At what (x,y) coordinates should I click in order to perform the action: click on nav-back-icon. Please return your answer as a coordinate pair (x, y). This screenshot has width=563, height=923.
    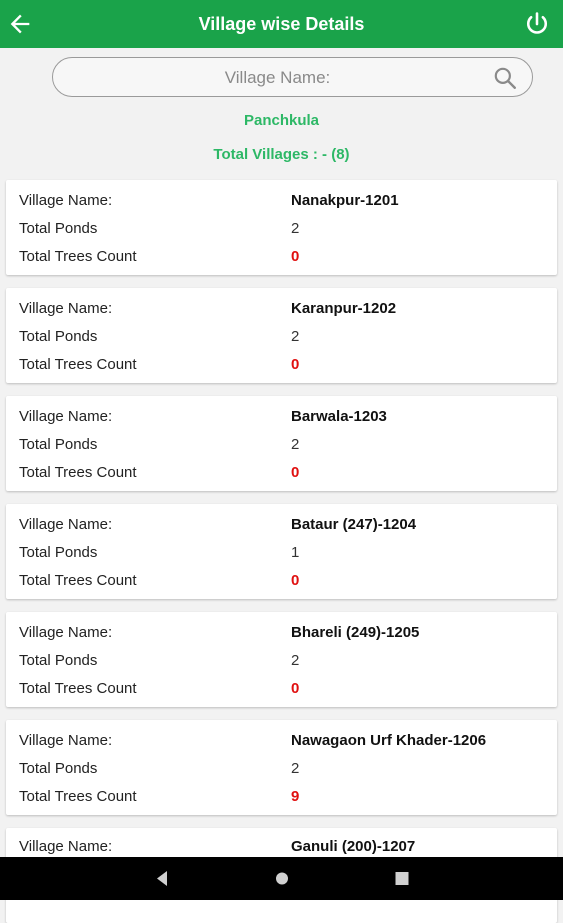
    Looking at the image, I should click on (162, 878).